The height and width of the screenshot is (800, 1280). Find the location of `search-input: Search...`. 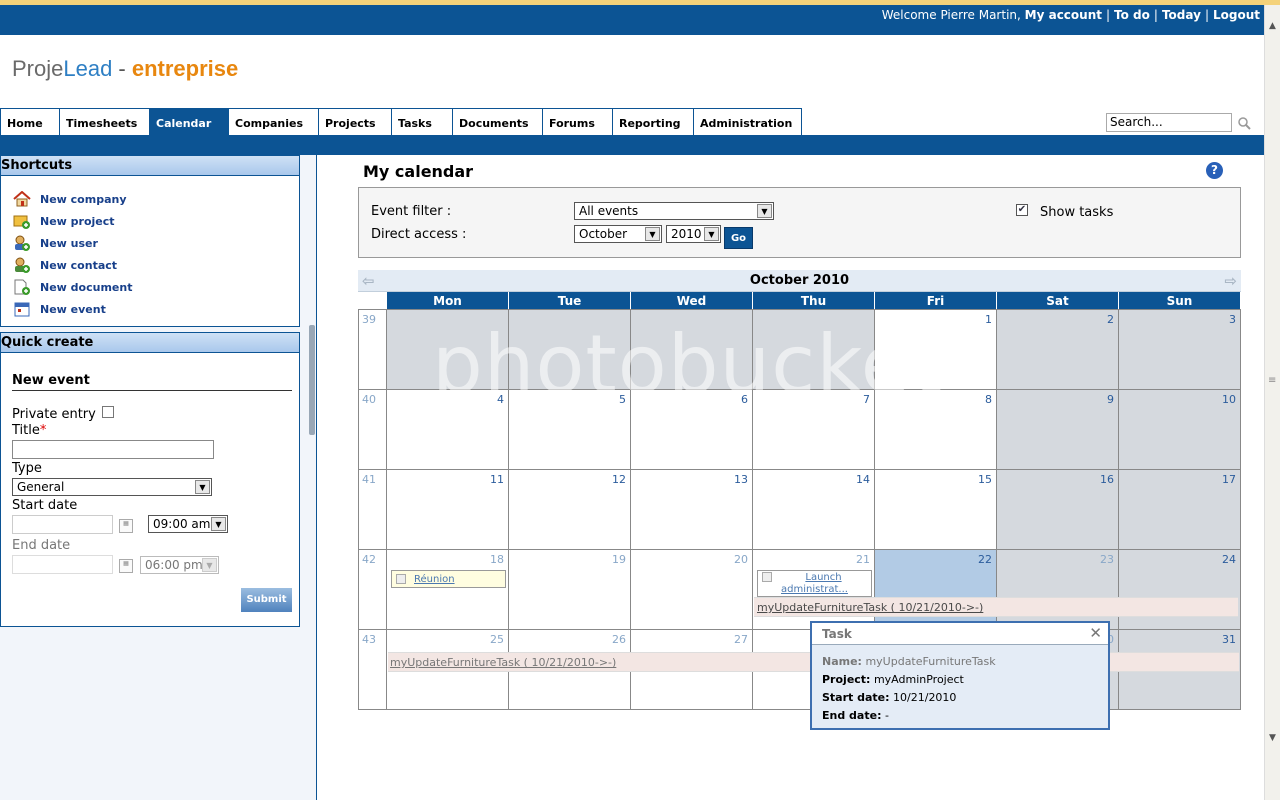

search-input: Search... is located at coordinates (1169, 122).